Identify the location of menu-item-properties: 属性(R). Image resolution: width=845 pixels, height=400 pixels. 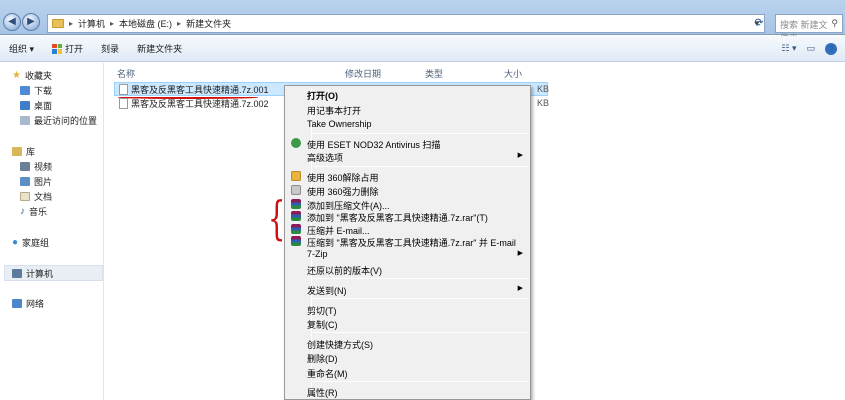
(407, 391).